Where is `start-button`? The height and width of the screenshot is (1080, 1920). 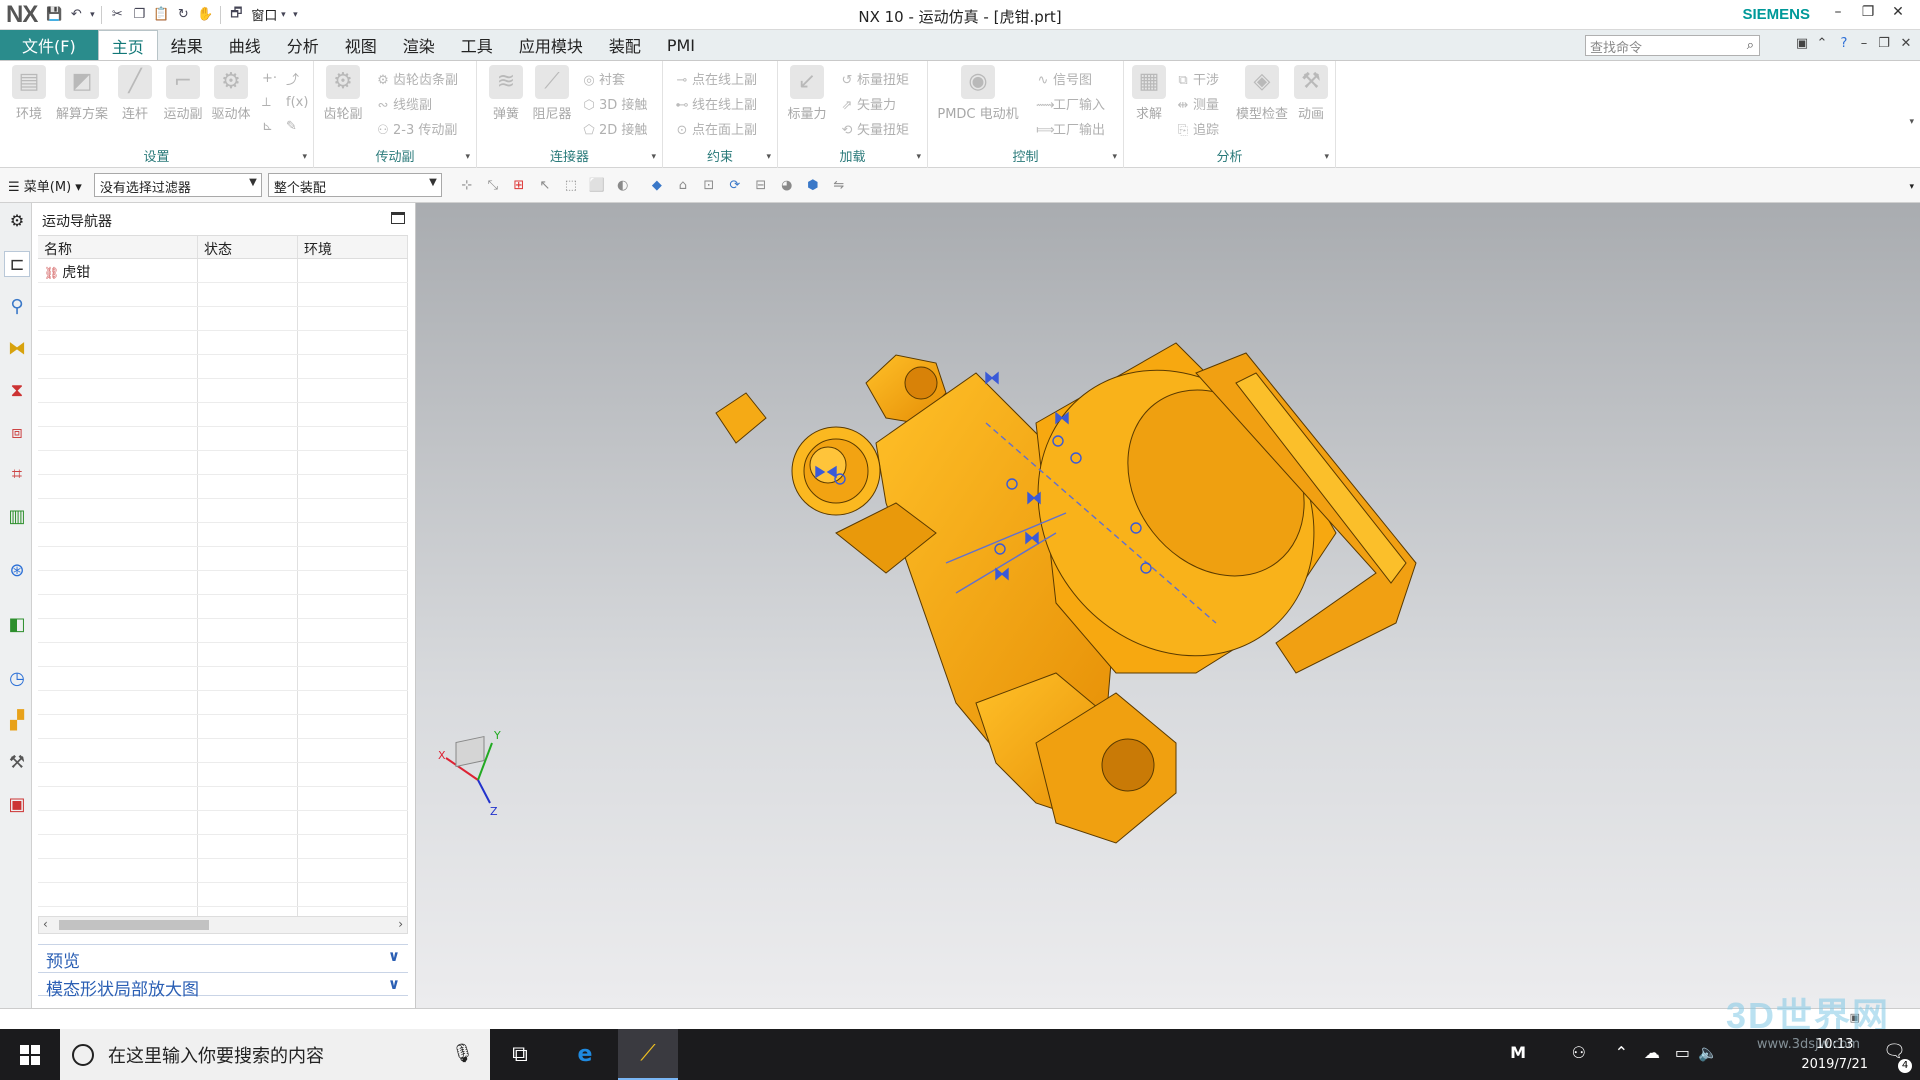 start-button is located at coordinates (30, 1054).